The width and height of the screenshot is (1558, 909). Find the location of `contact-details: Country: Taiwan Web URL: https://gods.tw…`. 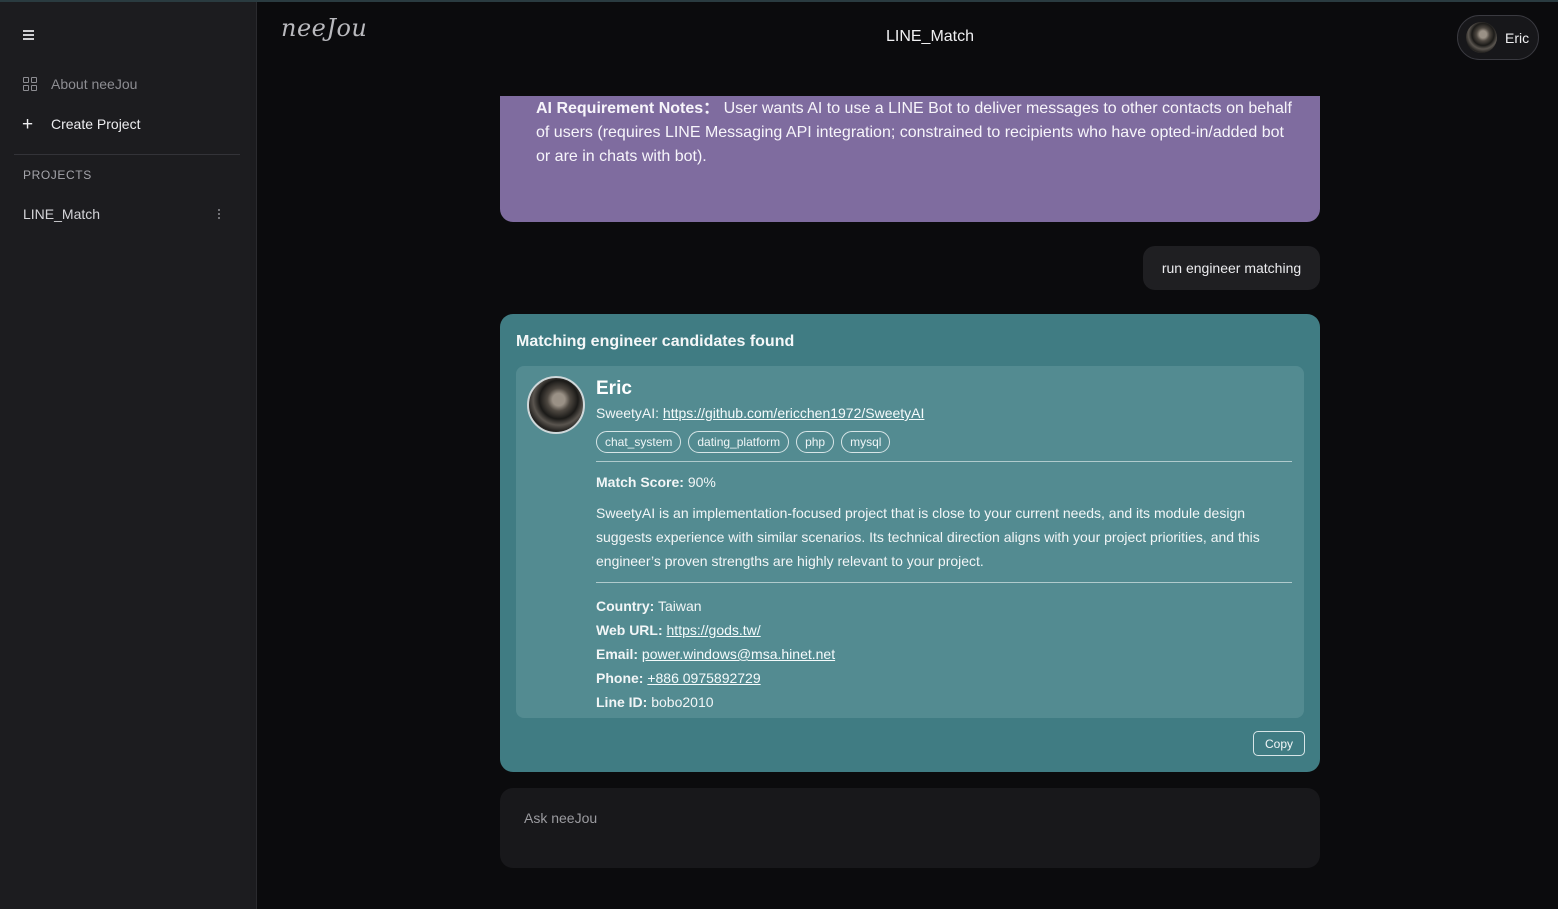

contact-details: Country: Taiwan Web URL: https://gods.tw… is located at coordinates (944, 654).